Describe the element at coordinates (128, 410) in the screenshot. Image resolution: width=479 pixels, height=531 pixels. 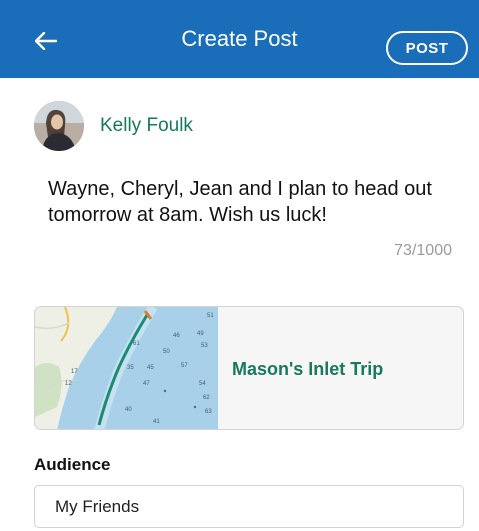
I see `map-depth-label: 40` at that location.